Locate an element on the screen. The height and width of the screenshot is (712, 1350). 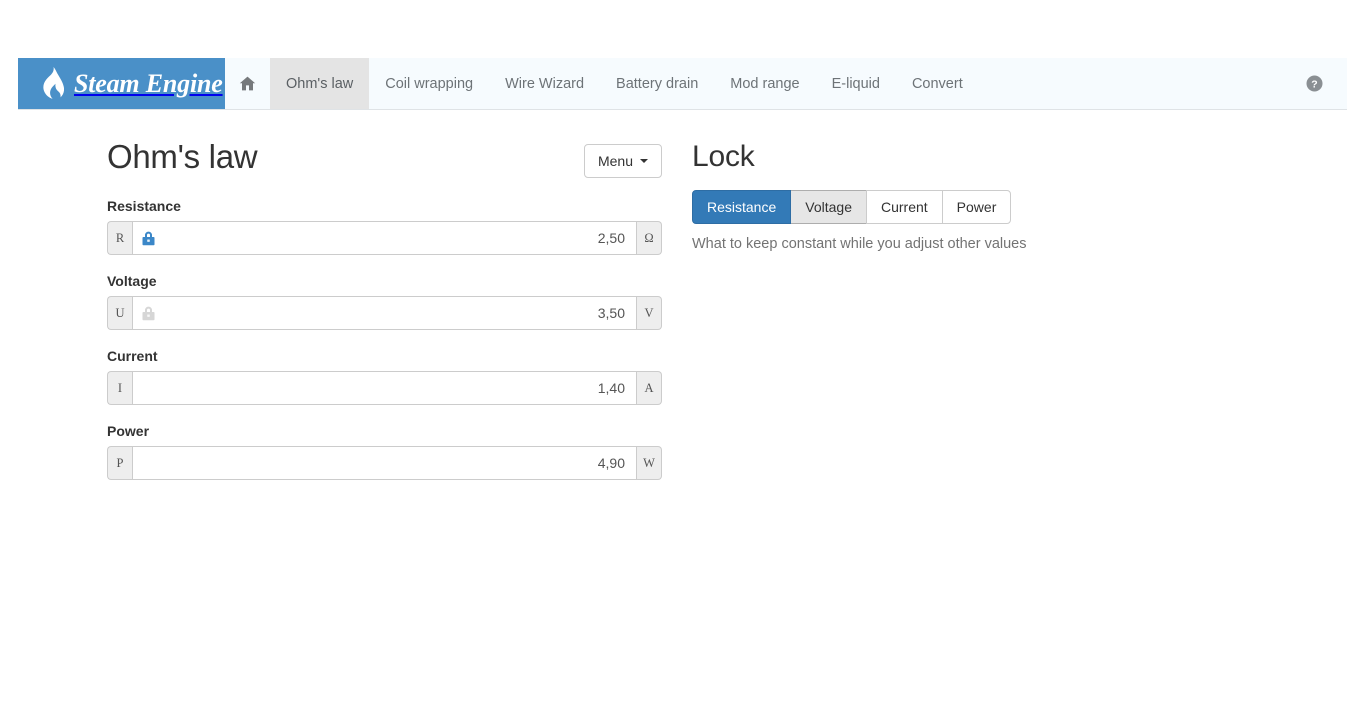
resistance-input: 2,50 is located at coordinates (384, 238).